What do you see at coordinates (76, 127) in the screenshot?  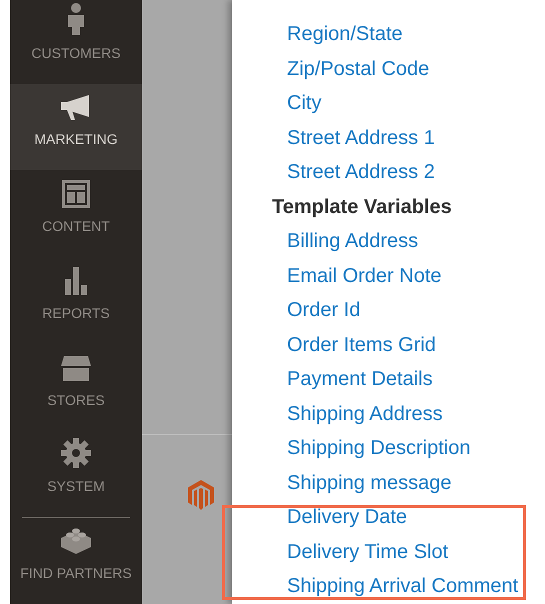 I see `sidebar-item: MARKETING` at bounding box center [76, 127].